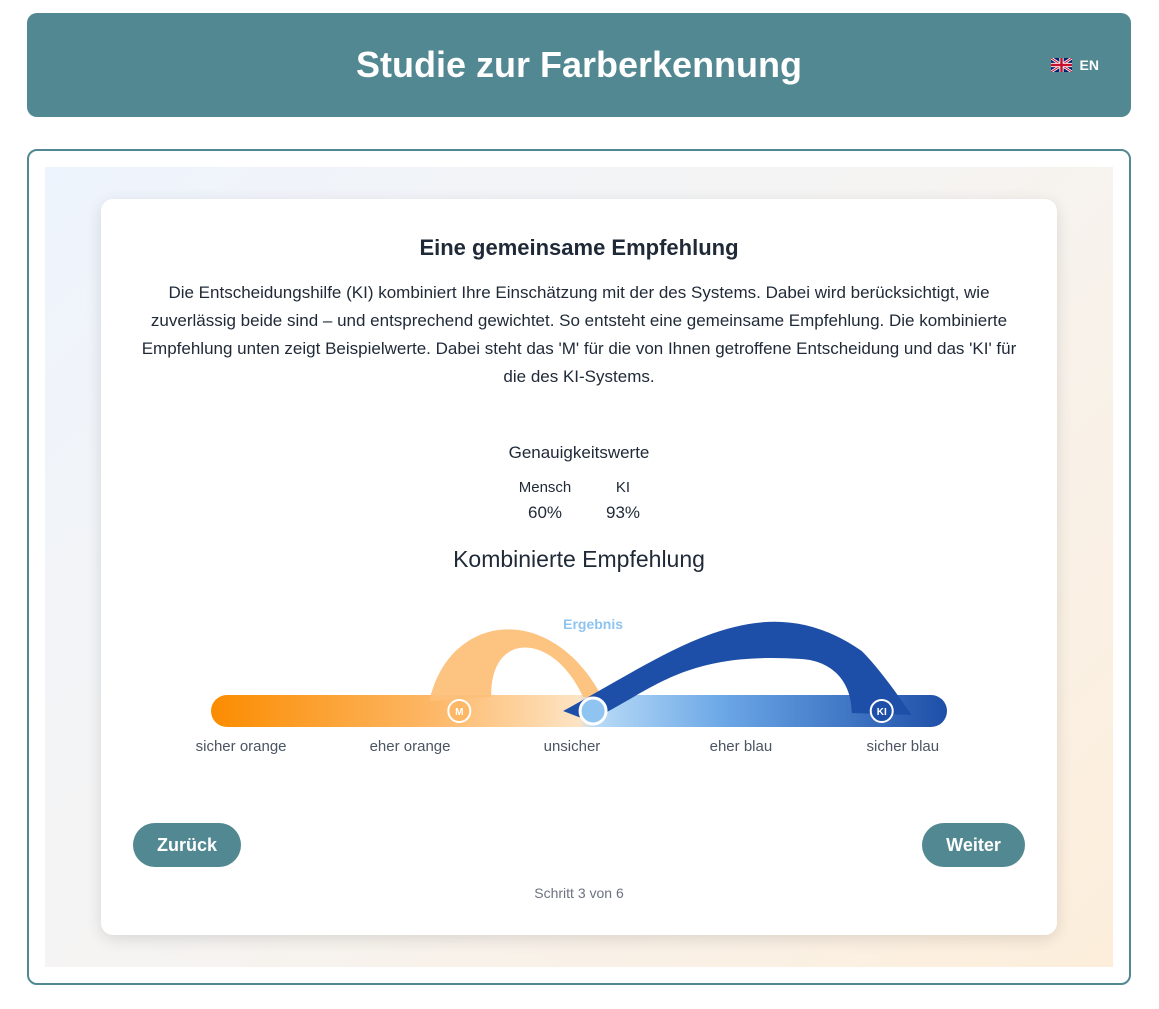 Image resolution: width=1159 pixels, height=1009 pixels. I want to click on language-switch: EN, so click(1074, 65).